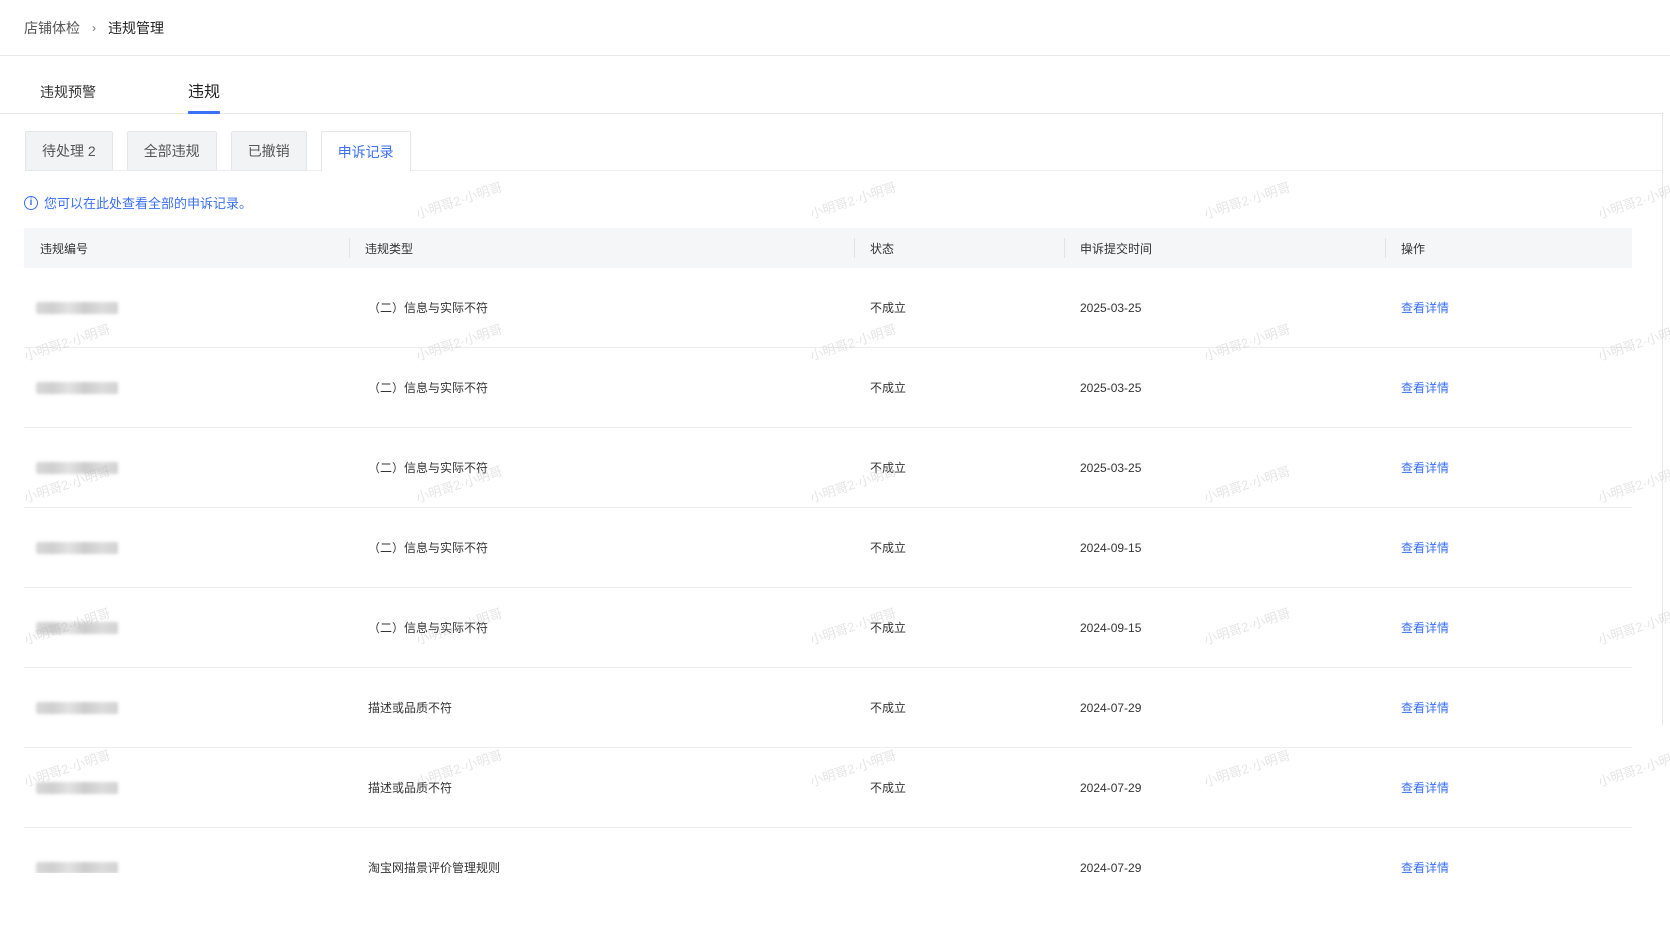 The width and height of the screenshot is (1670, 943). Describe the element at coordinates (31, 202) in the screenshot. I see `info-icon: i` at that location.